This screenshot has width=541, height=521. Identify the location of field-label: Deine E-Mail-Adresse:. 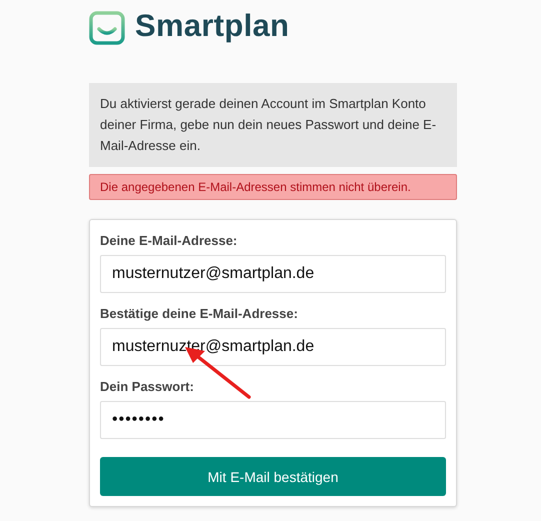
(169, 240).